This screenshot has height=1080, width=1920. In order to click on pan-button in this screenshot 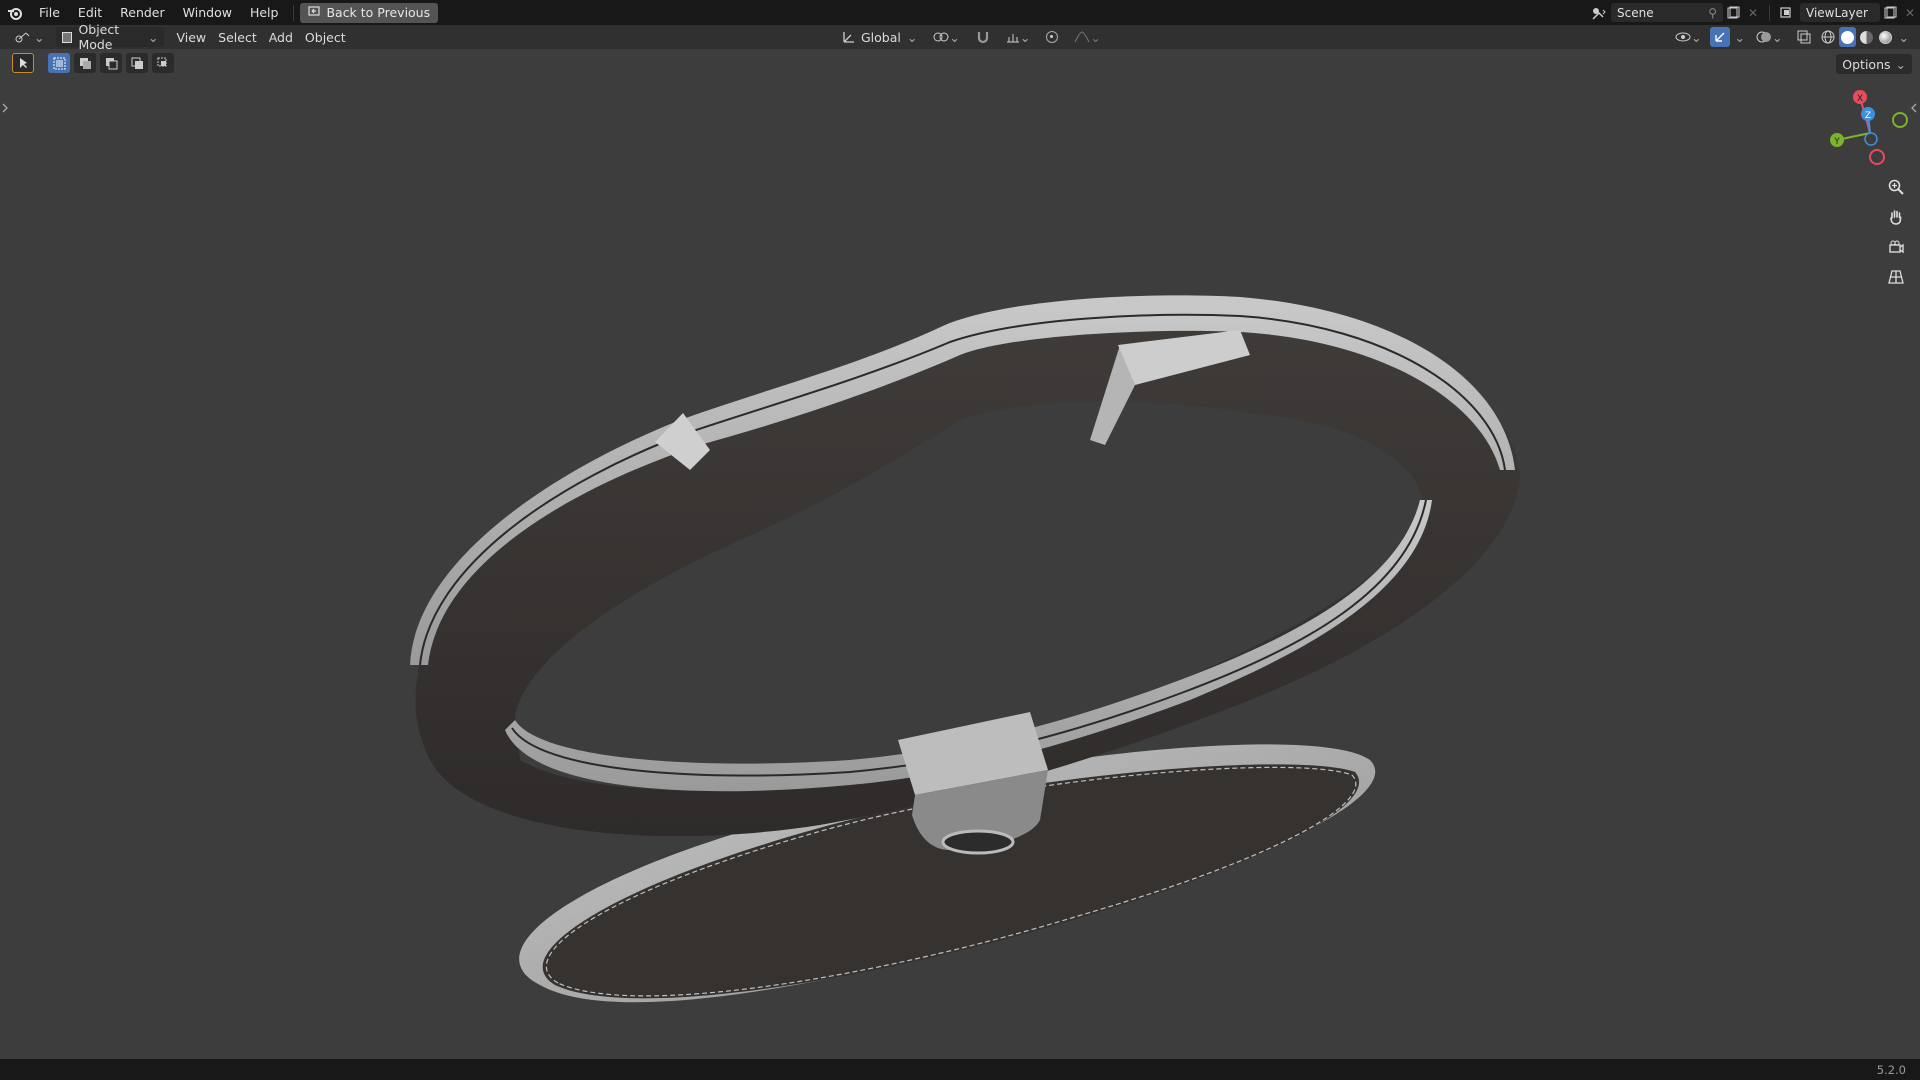, I will do `click(1896, 217)`.